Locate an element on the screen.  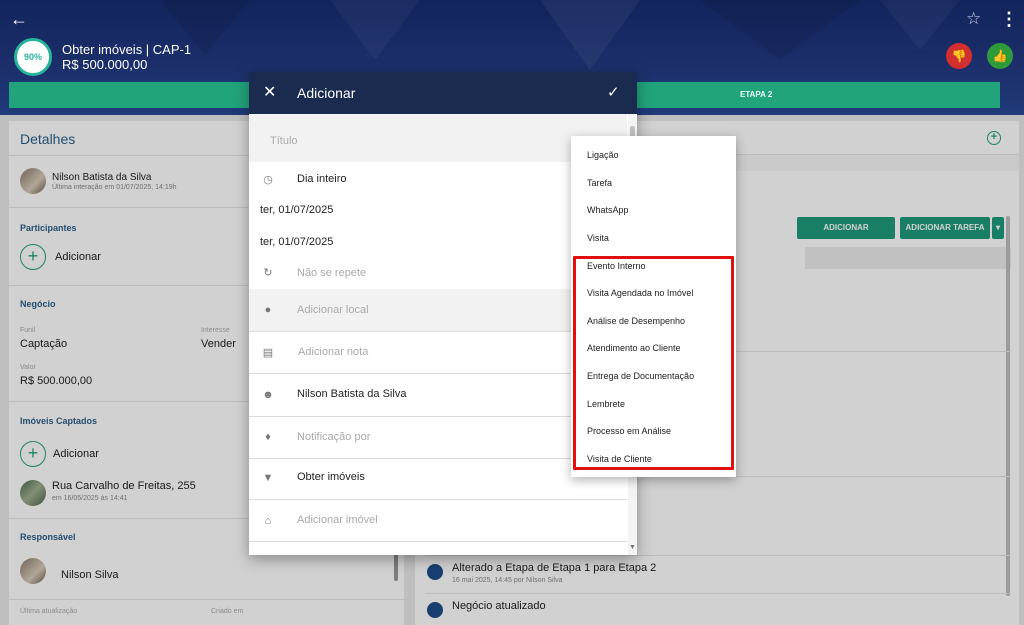
bell-icon: ♦ is located at coordinates (268, 437).